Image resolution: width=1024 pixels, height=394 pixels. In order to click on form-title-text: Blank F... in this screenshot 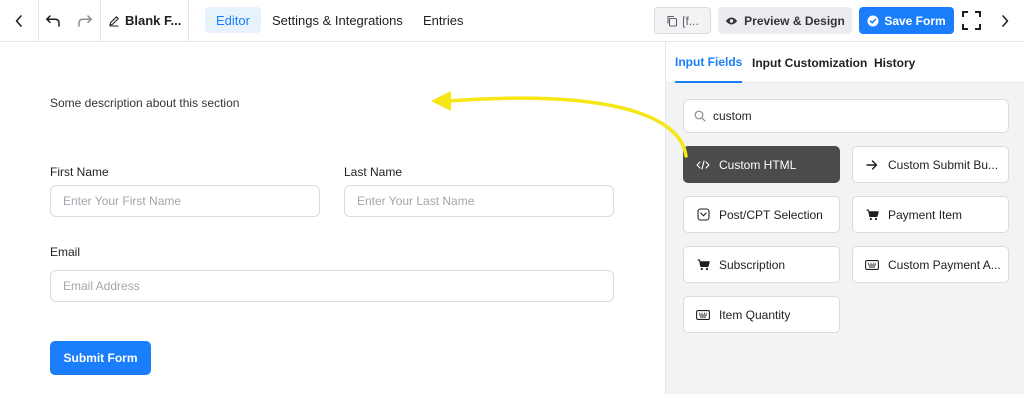, I will do `click(153, 20)`.